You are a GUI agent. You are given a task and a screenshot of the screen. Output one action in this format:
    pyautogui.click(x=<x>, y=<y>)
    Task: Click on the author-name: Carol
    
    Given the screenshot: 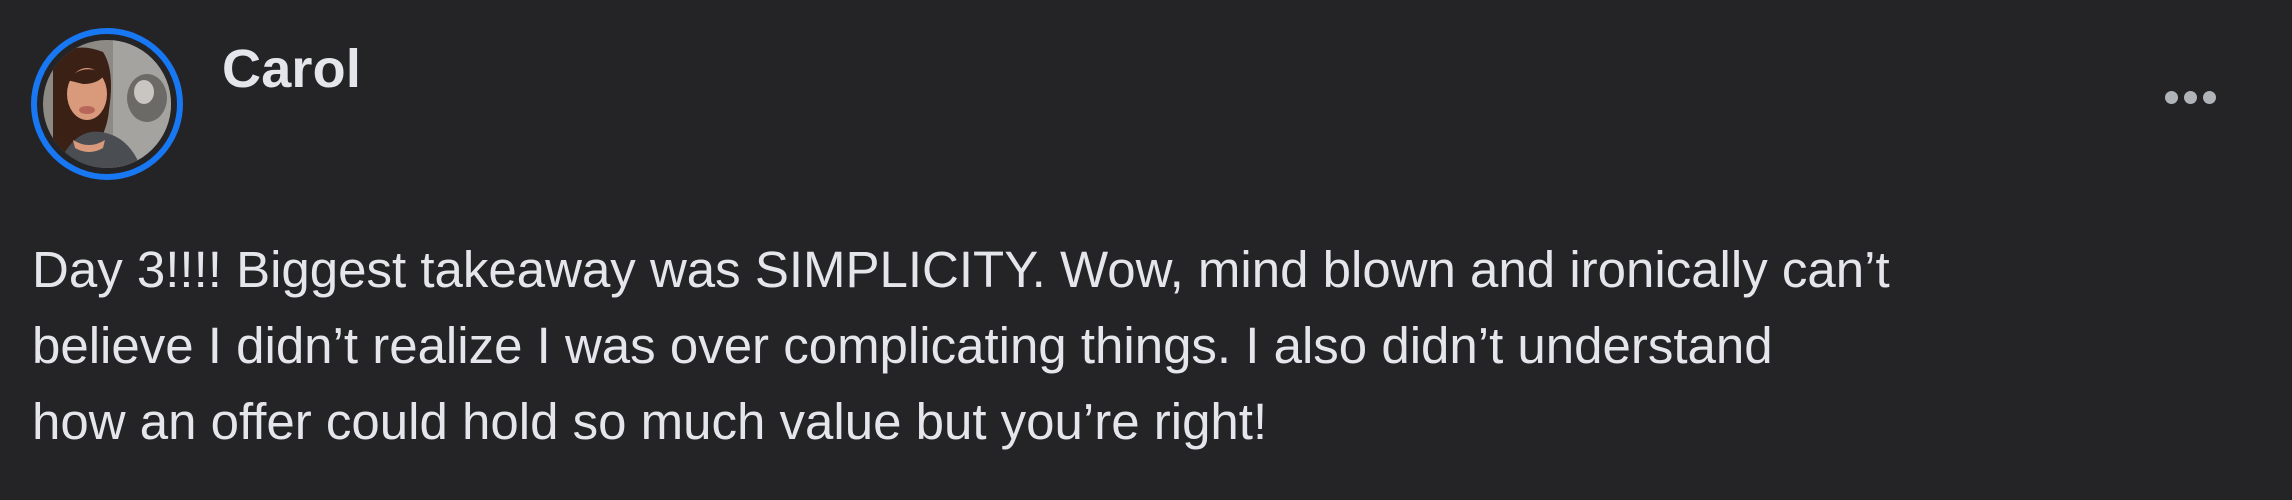 What is the action you would take?
    pyautogui.click(x=291, y=69)
    